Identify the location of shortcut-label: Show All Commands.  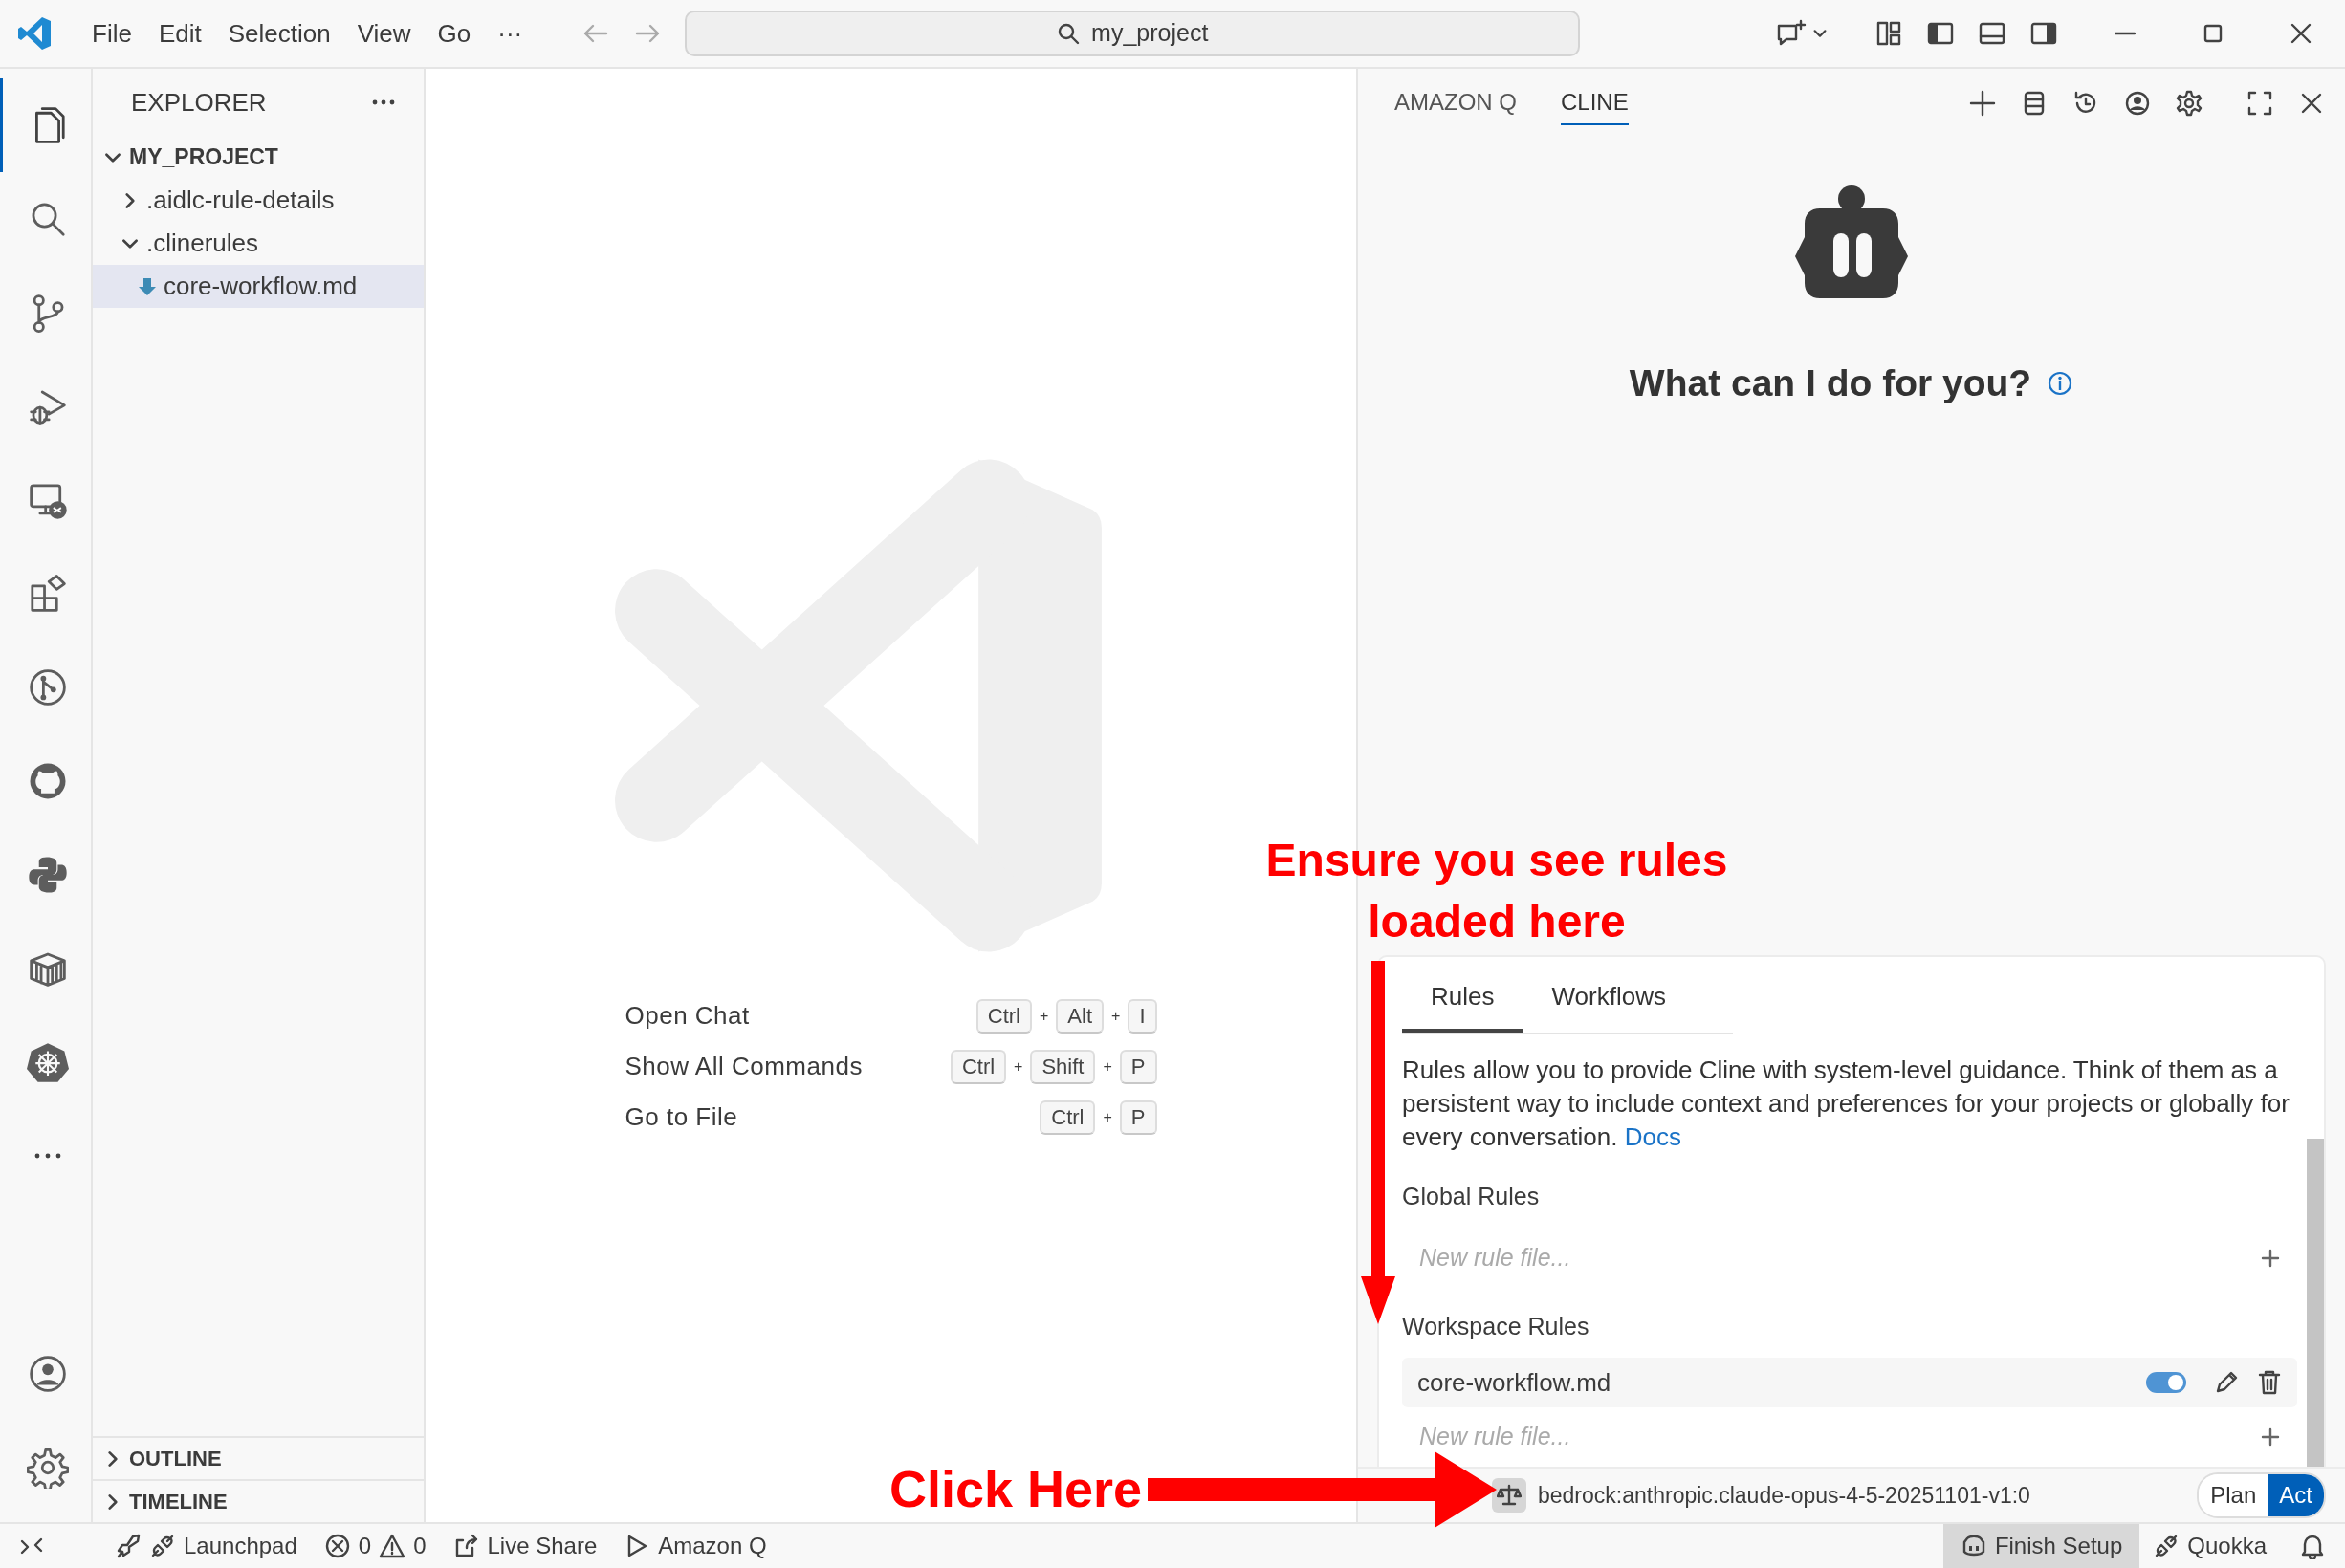
(744, 1066).